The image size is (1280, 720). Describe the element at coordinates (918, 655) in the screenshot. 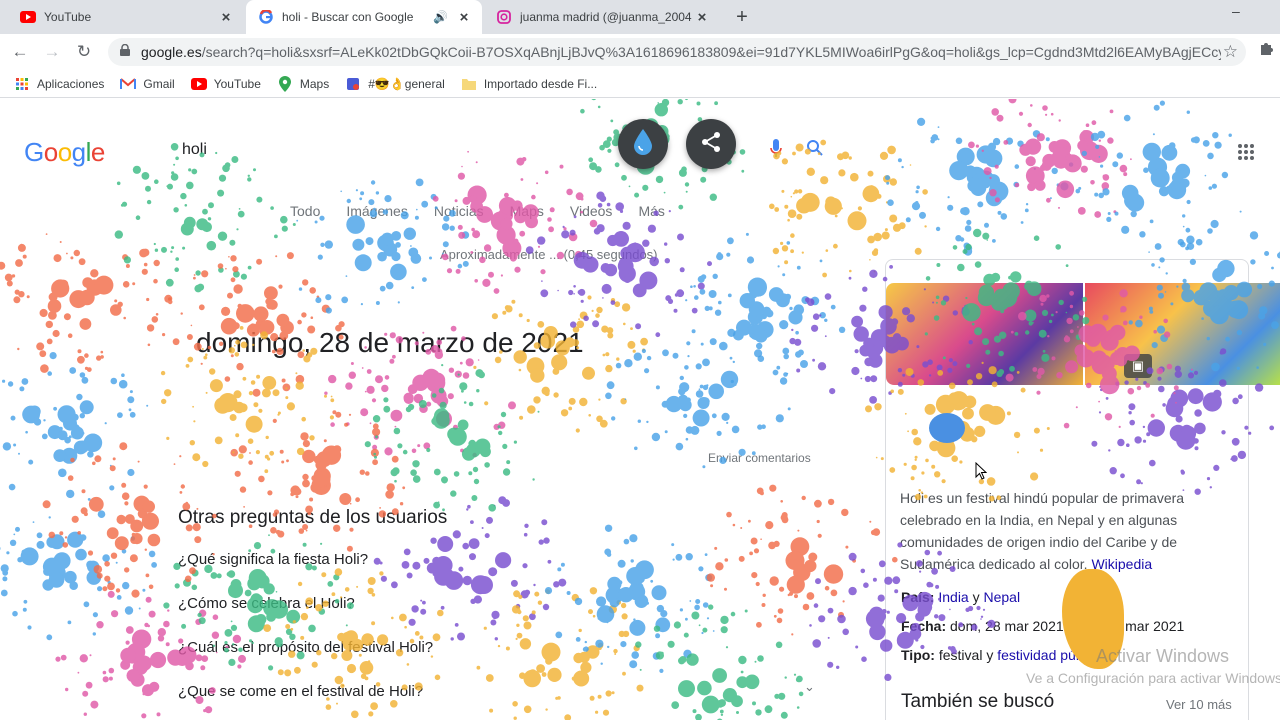

I see `kp-label: Tipo:` at that location.